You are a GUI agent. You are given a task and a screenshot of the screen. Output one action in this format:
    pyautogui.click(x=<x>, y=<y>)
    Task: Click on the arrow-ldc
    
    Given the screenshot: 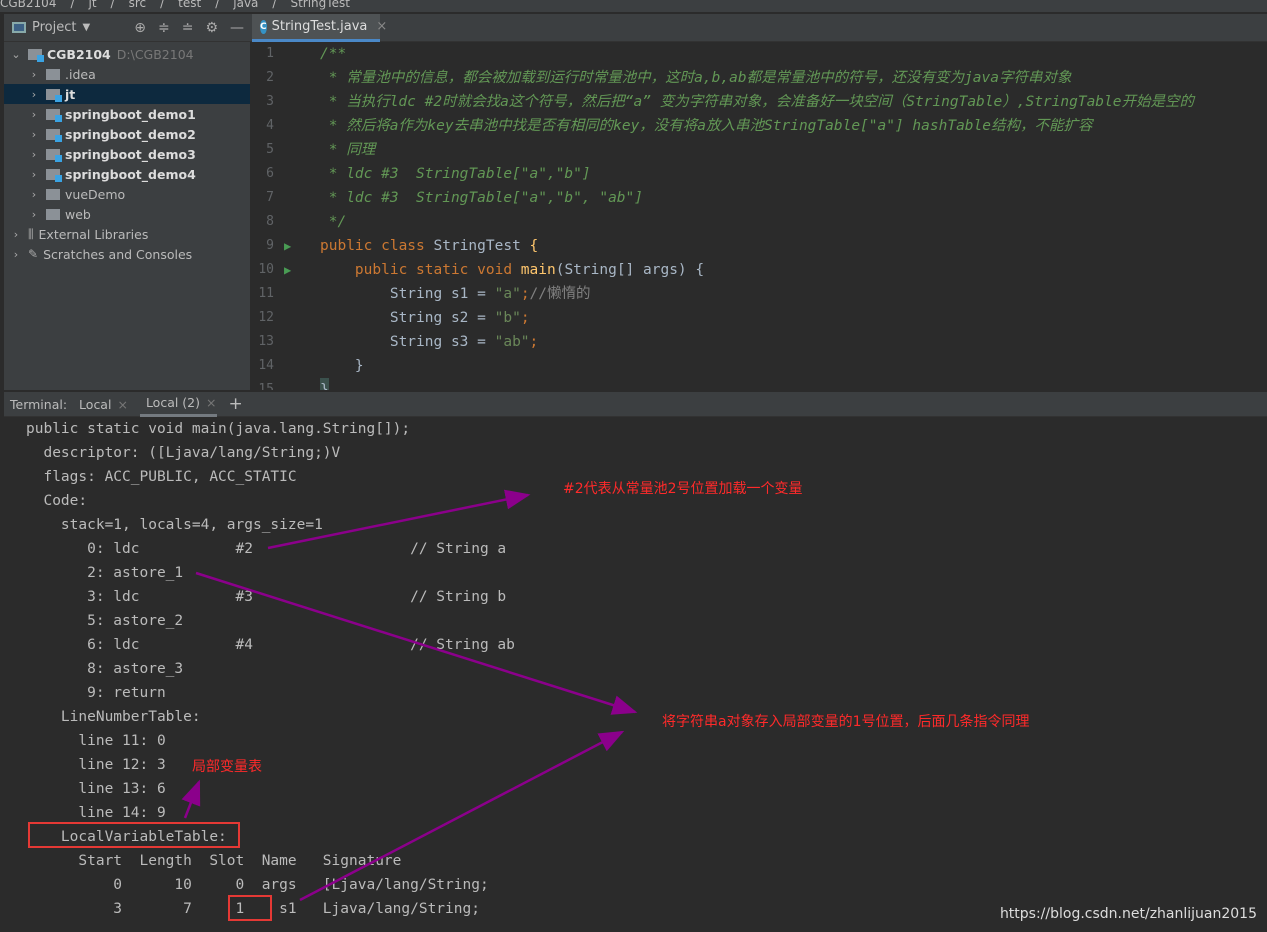 What is the action you would take?
    pyautogui.click(x=399, y=519)
    